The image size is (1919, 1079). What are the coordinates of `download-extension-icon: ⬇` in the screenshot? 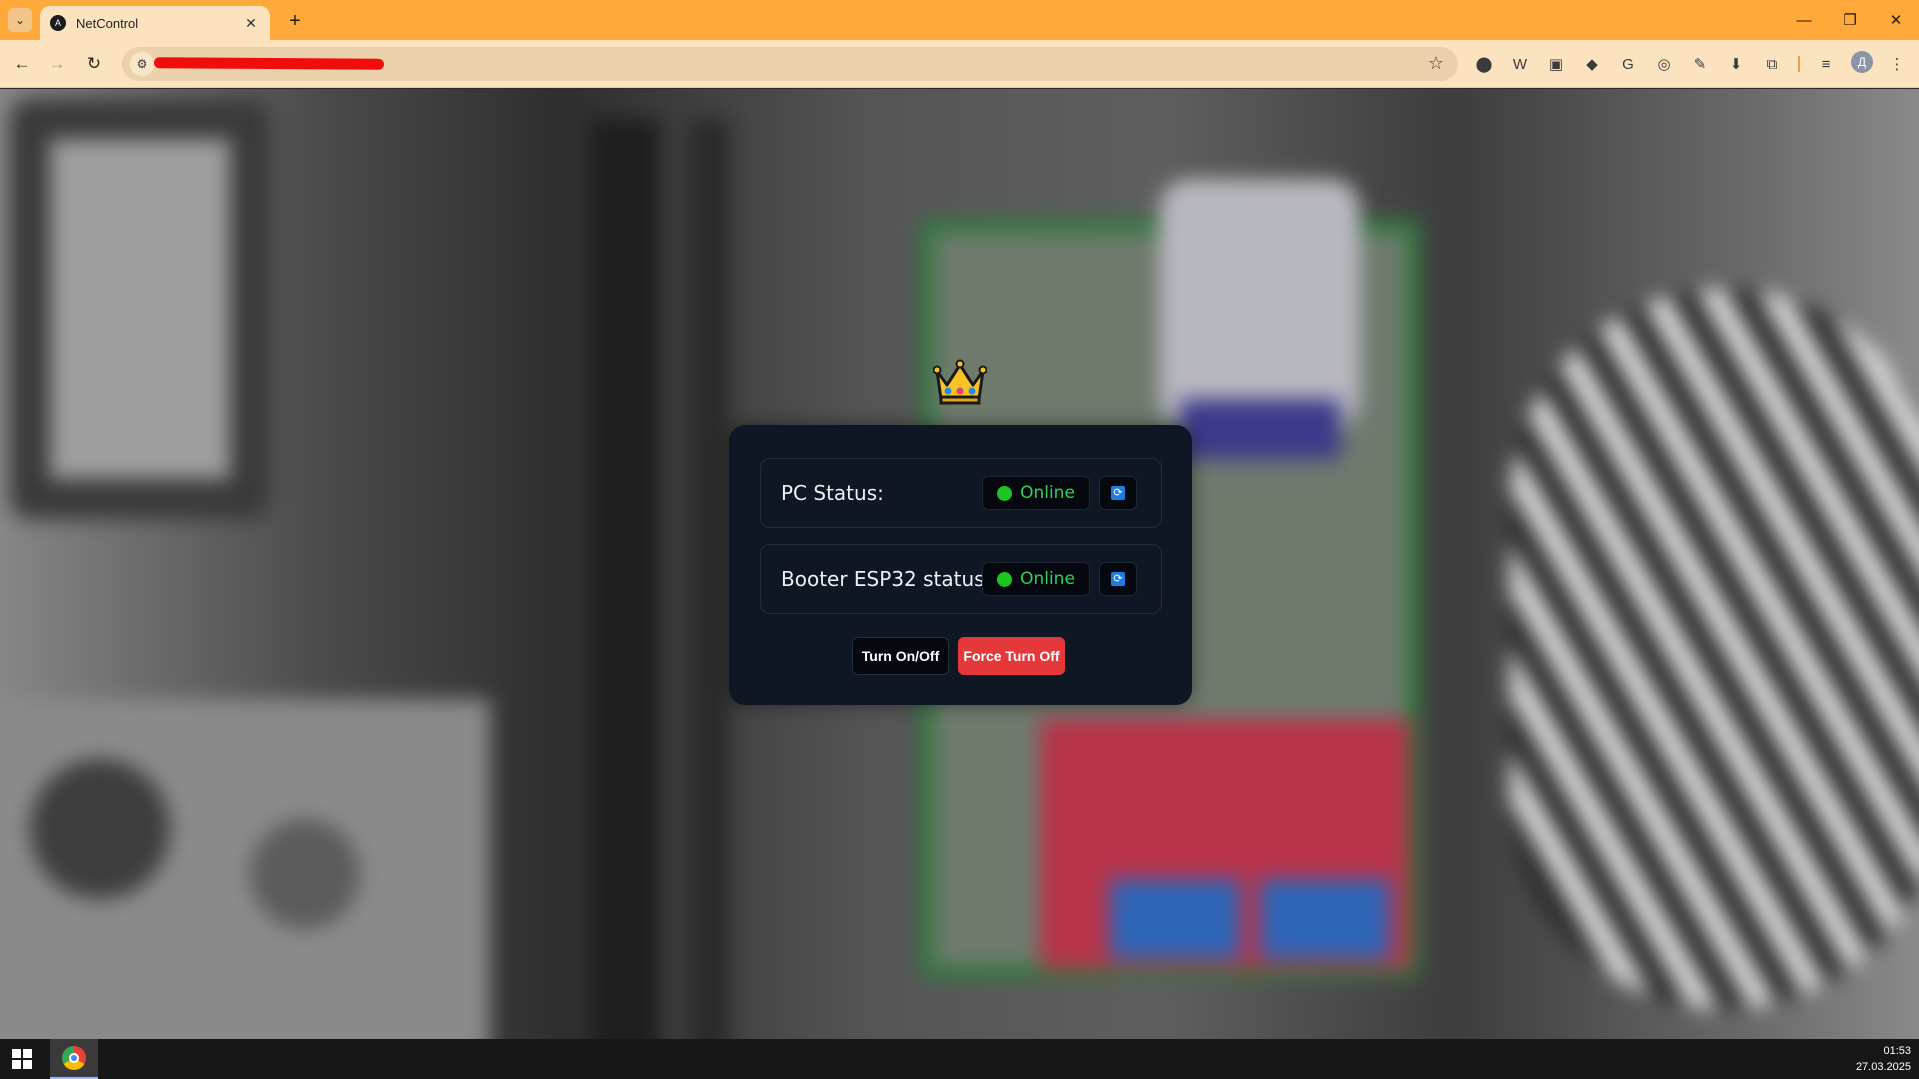 It's located at (1736, 64).